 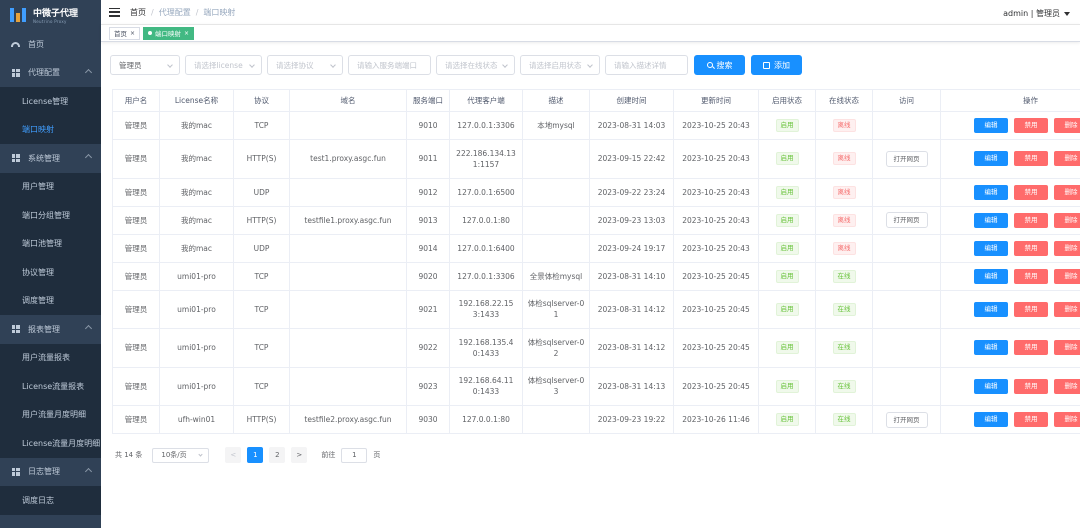 I want to click on logo-subtitle: Neutrino Proxy, so click(x=50, y=21).